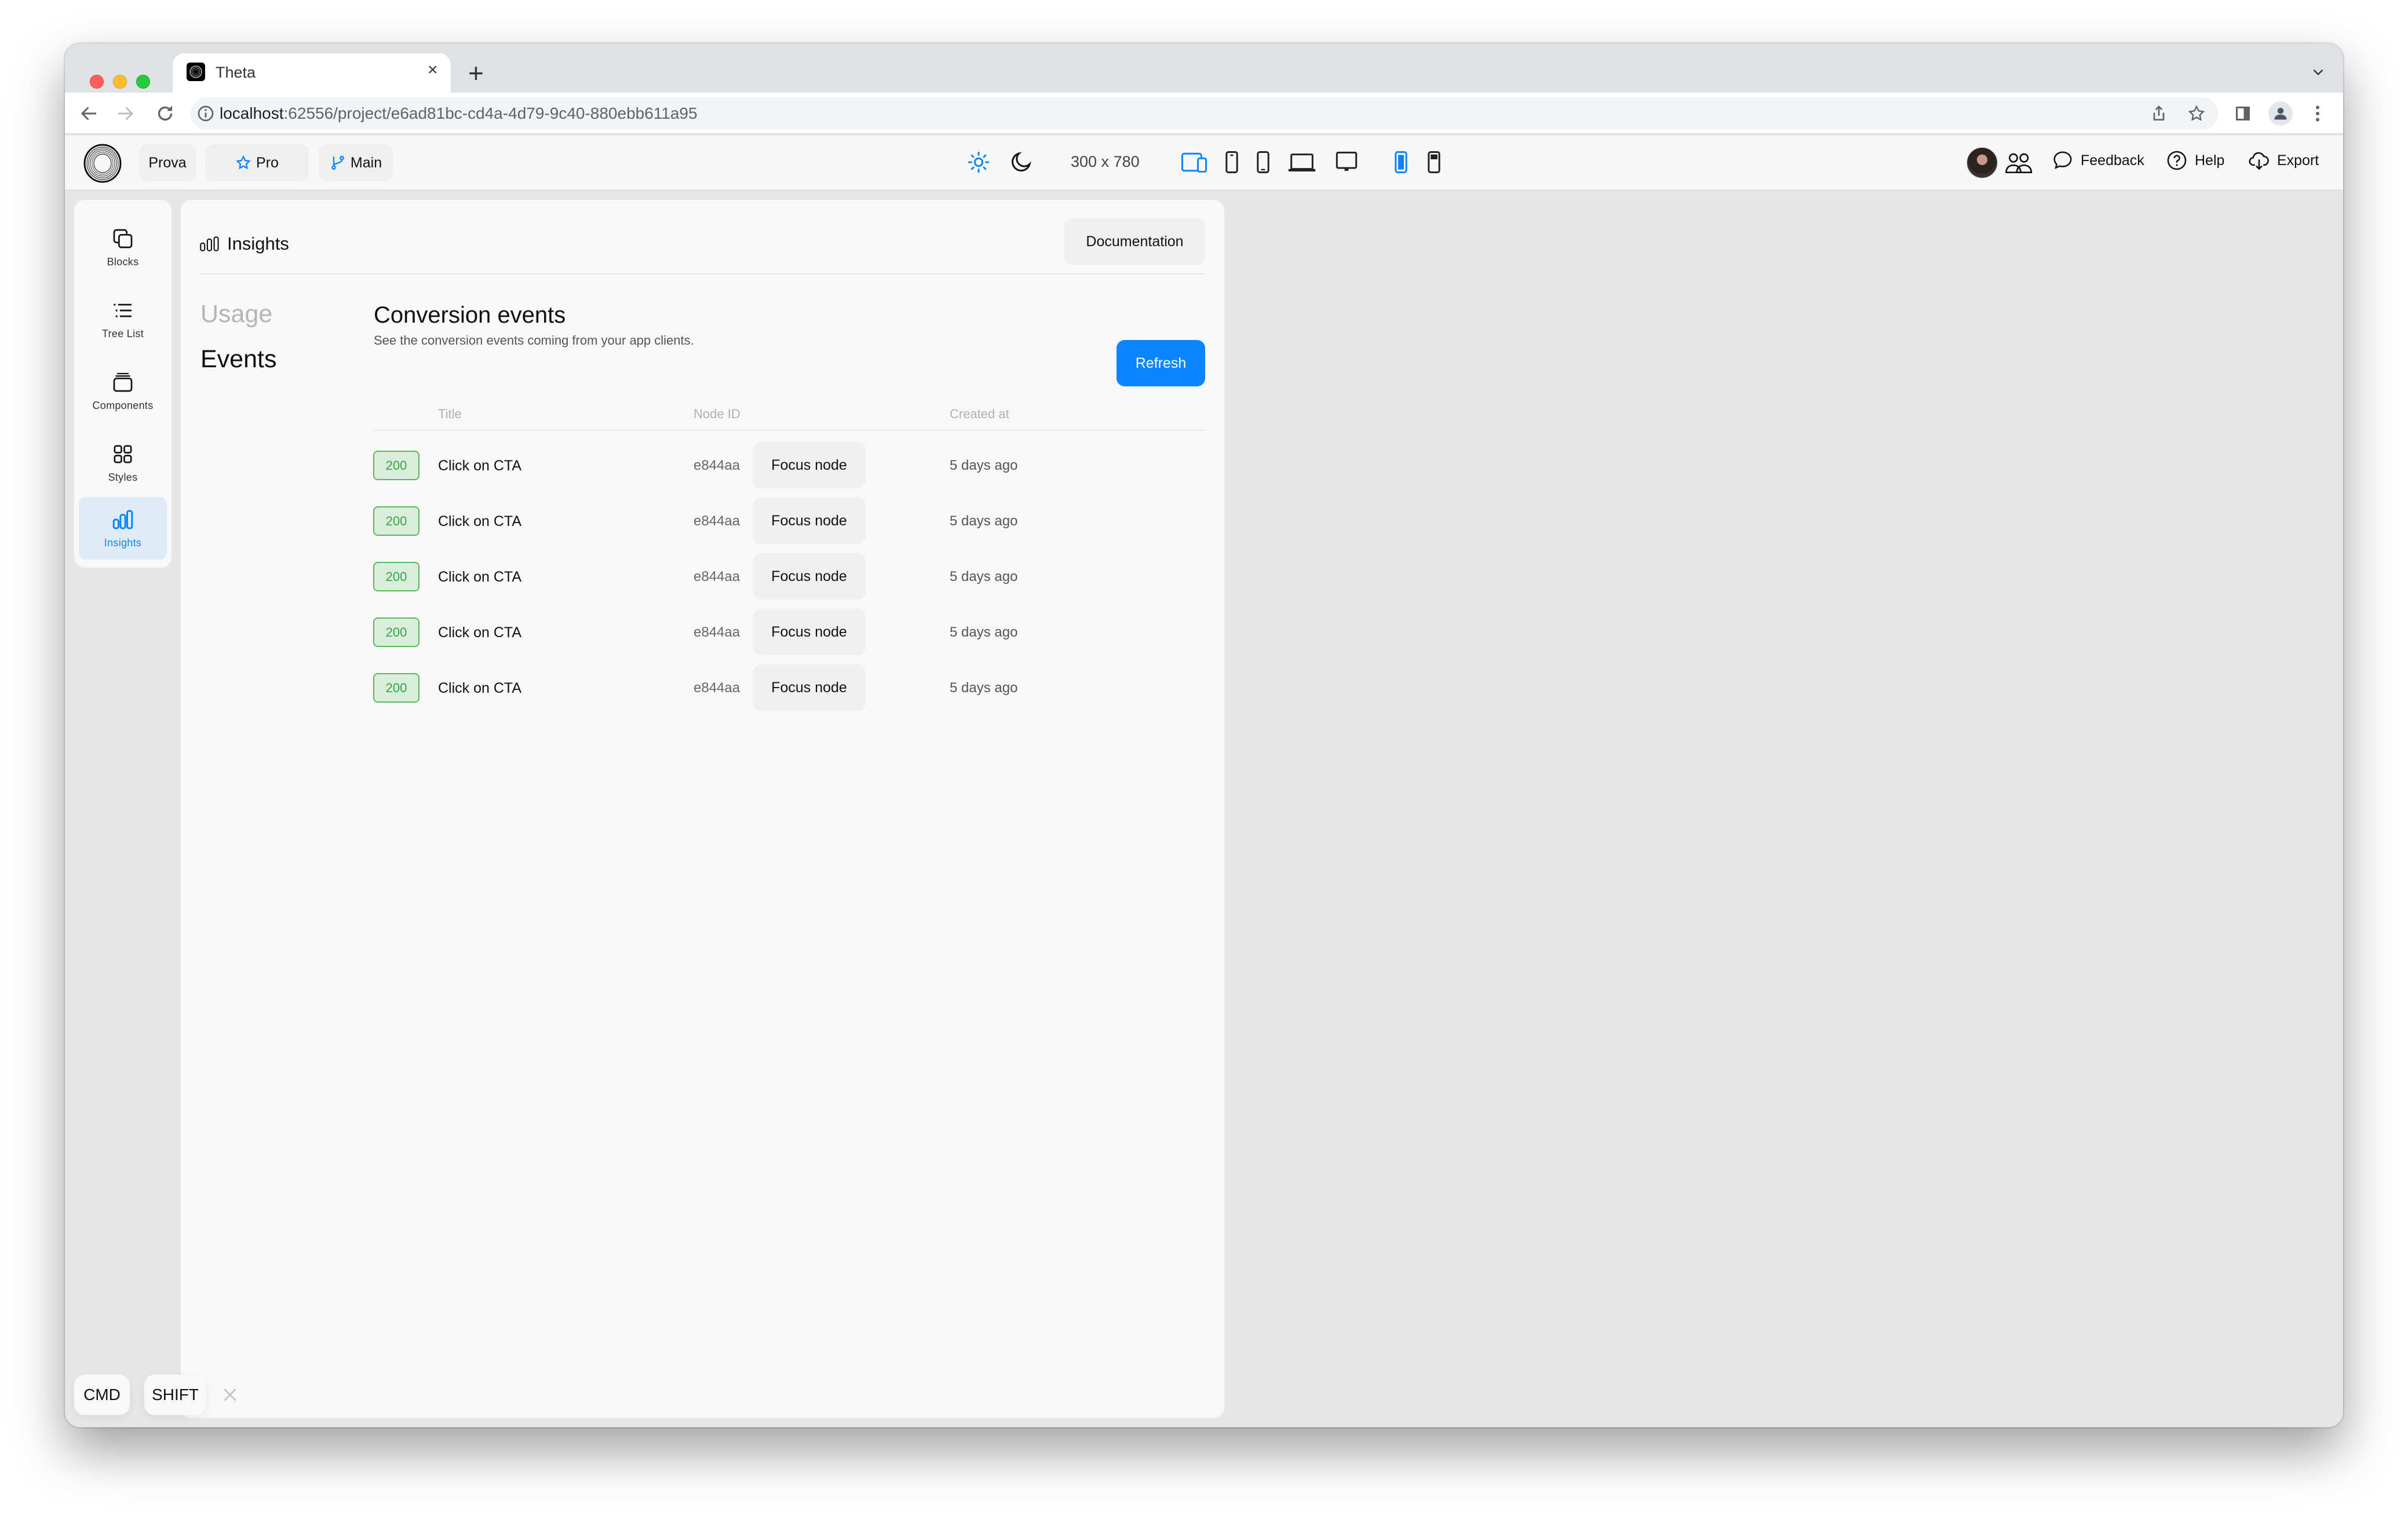  What do you see at coordinates (122, 333) in the screenshot?
I see `sidebar-label: Tree List` at bounding box center [122, 333].